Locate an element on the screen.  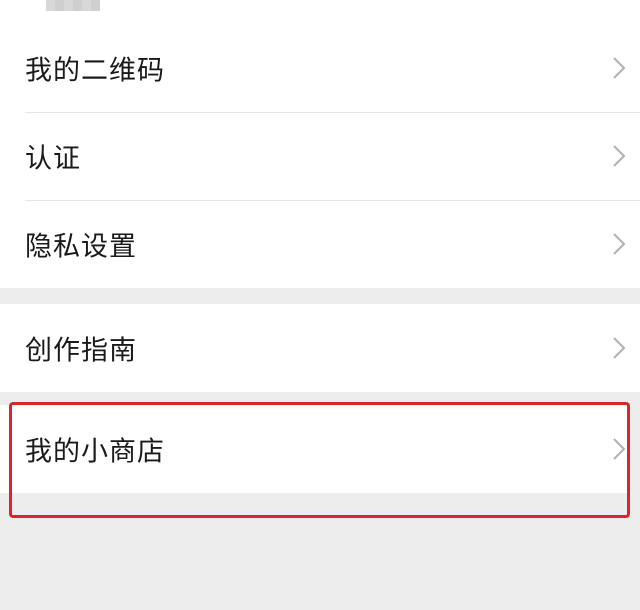
menu-item-label: 认证 is located at coordinates (53, 159).